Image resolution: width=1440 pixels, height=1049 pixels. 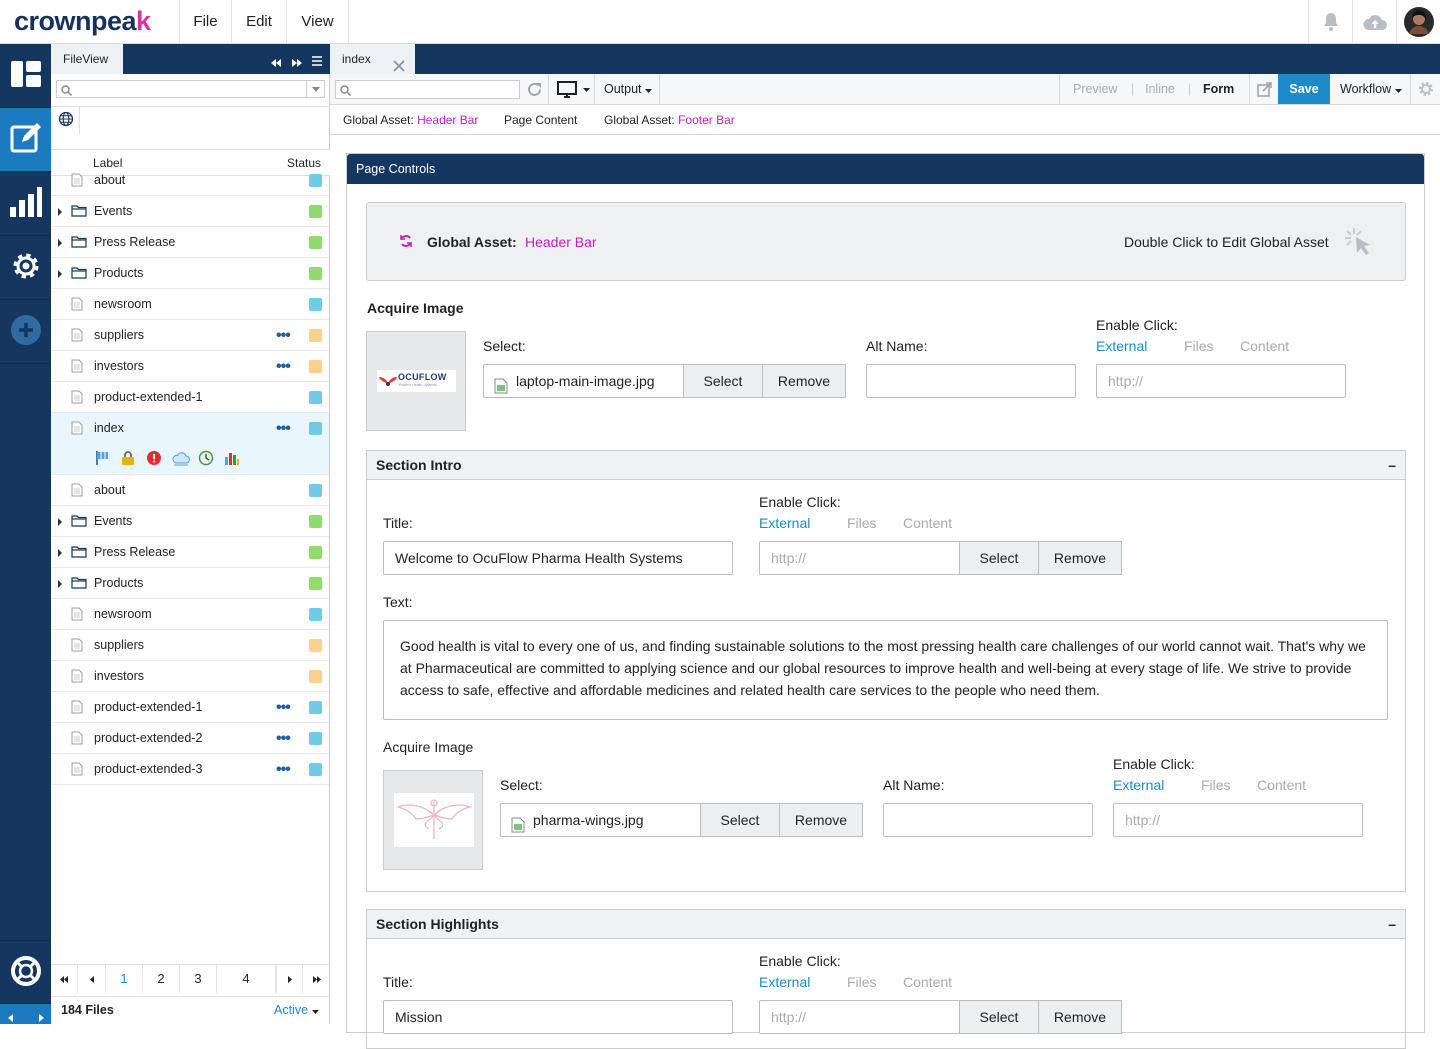 I want to click on intro-alt-name-input, so click(x=988, y=820).